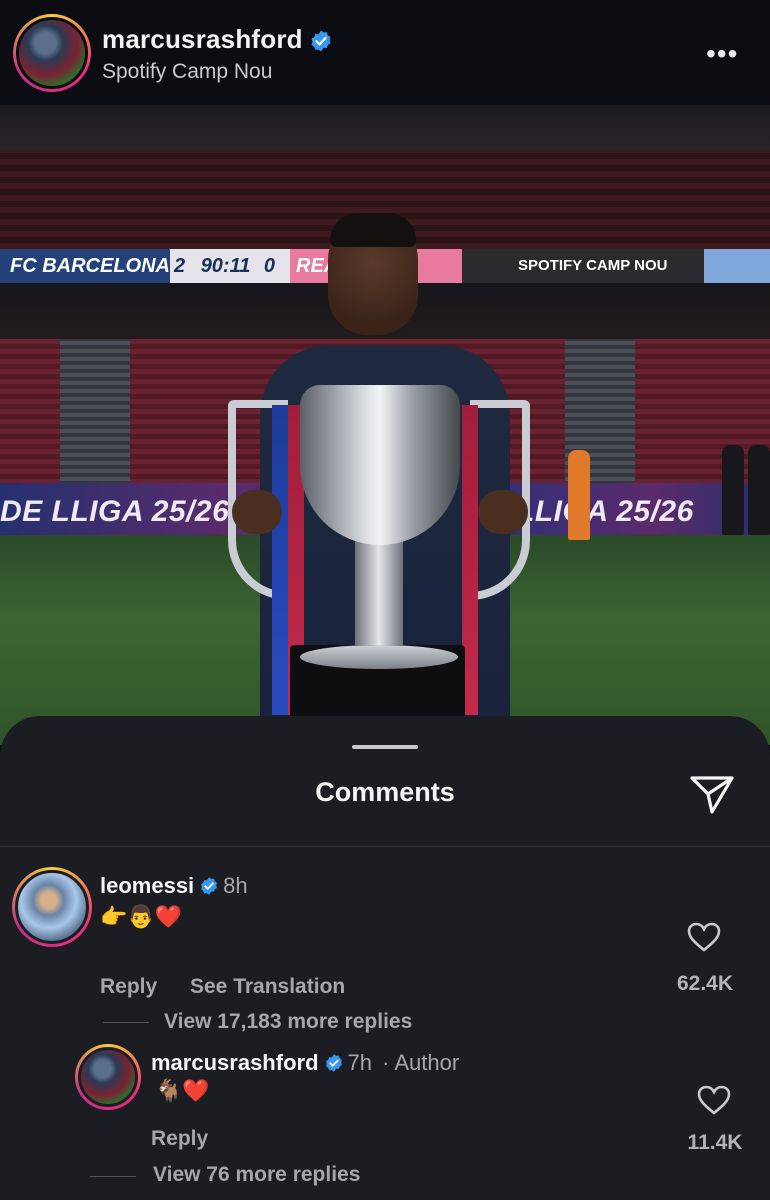  Describe the element at coordinates (115, 511) in the screenshot. I see `board-text-left: DE LLIGA 25/26` at that location.